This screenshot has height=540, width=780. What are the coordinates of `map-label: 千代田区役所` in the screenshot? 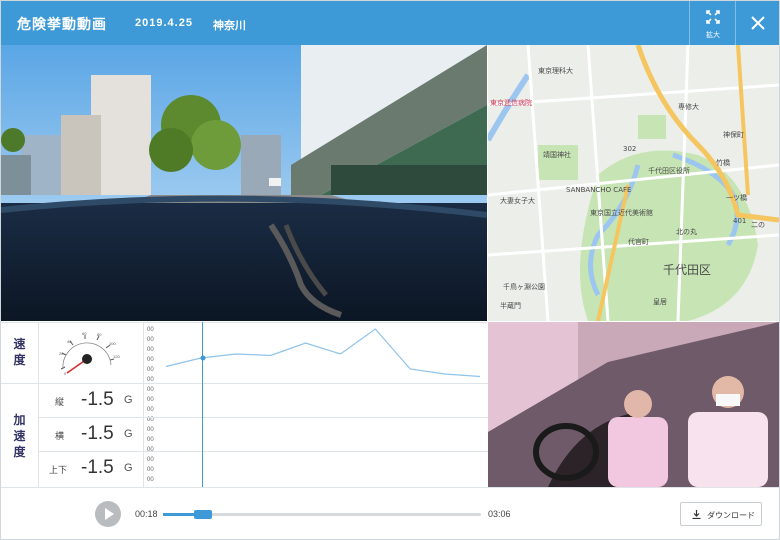 It's located at (669, 170).